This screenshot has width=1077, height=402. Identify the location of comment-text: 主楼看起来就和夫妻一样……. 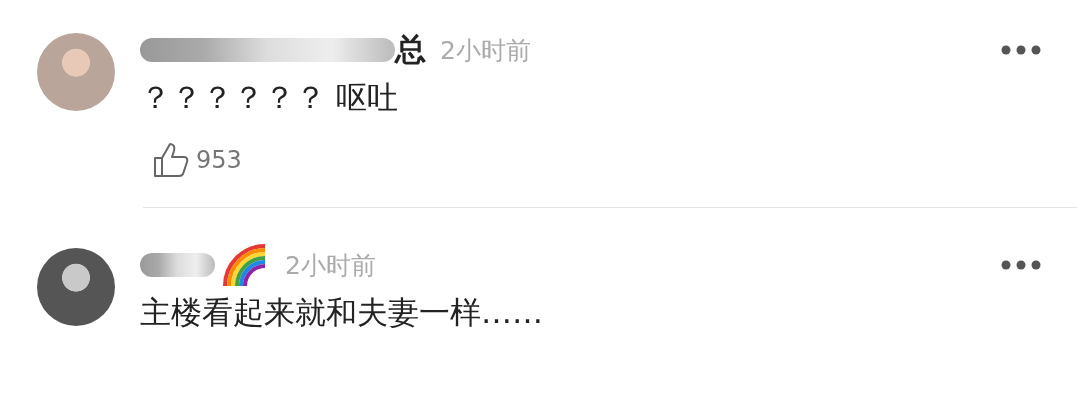
(342, 312).